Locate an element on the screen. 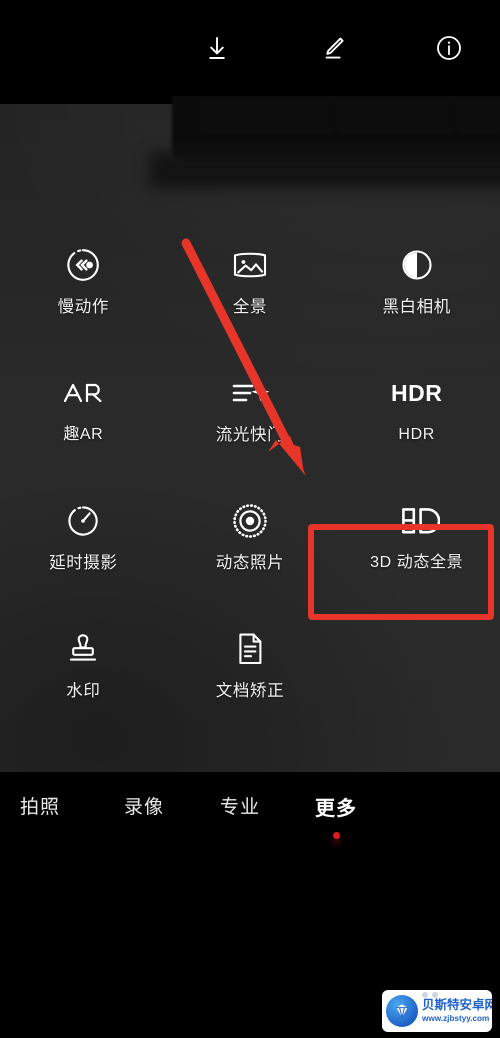 The width and height of the screenshot is (500, 1038). edit-icon is located at coordinates (333, 48).